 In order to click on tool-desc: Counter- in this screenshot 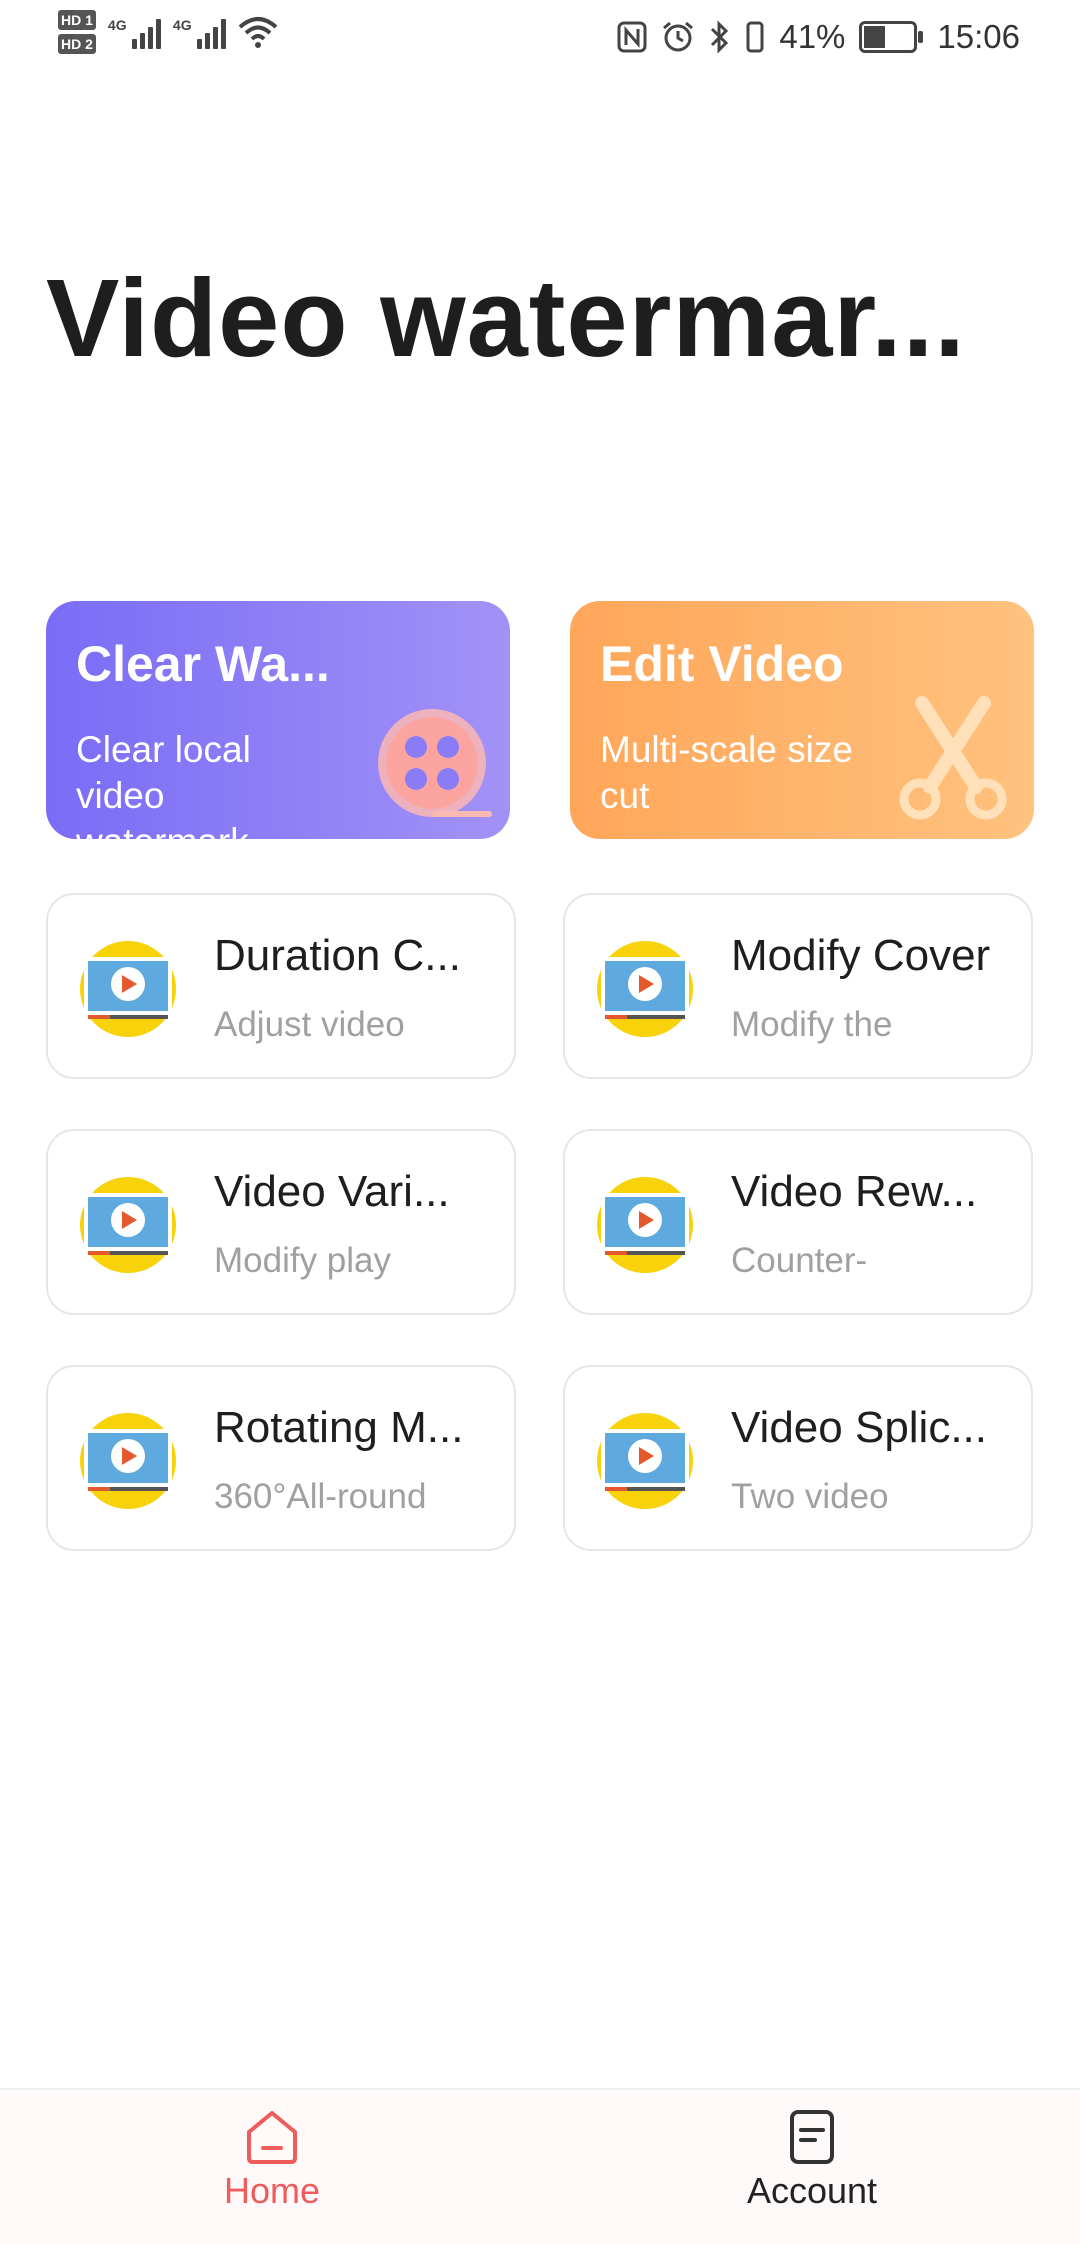, I will do `click(799, 1260)`.